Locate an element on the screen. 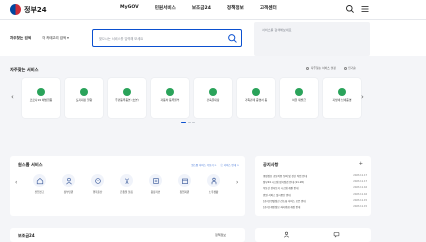 Image resolution: width=426 pixels, height=242 pixels. service-card: 건축물대장 is located at coordinates (213, 98).